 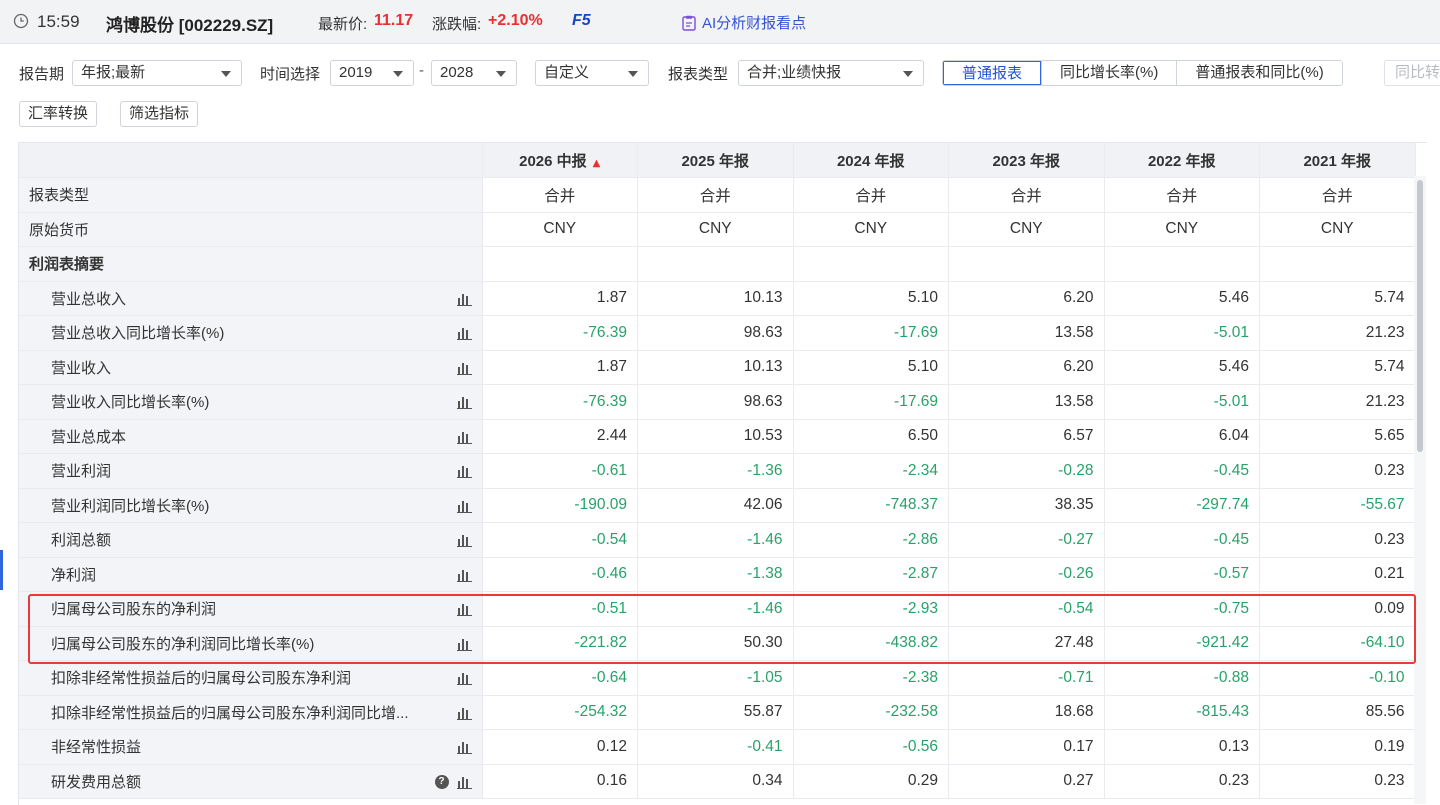 What do you see at coordinates (251, 264) in the screenshot?
I see `row-label-cell: 利润表摘要` at bounding box center [251, 264].